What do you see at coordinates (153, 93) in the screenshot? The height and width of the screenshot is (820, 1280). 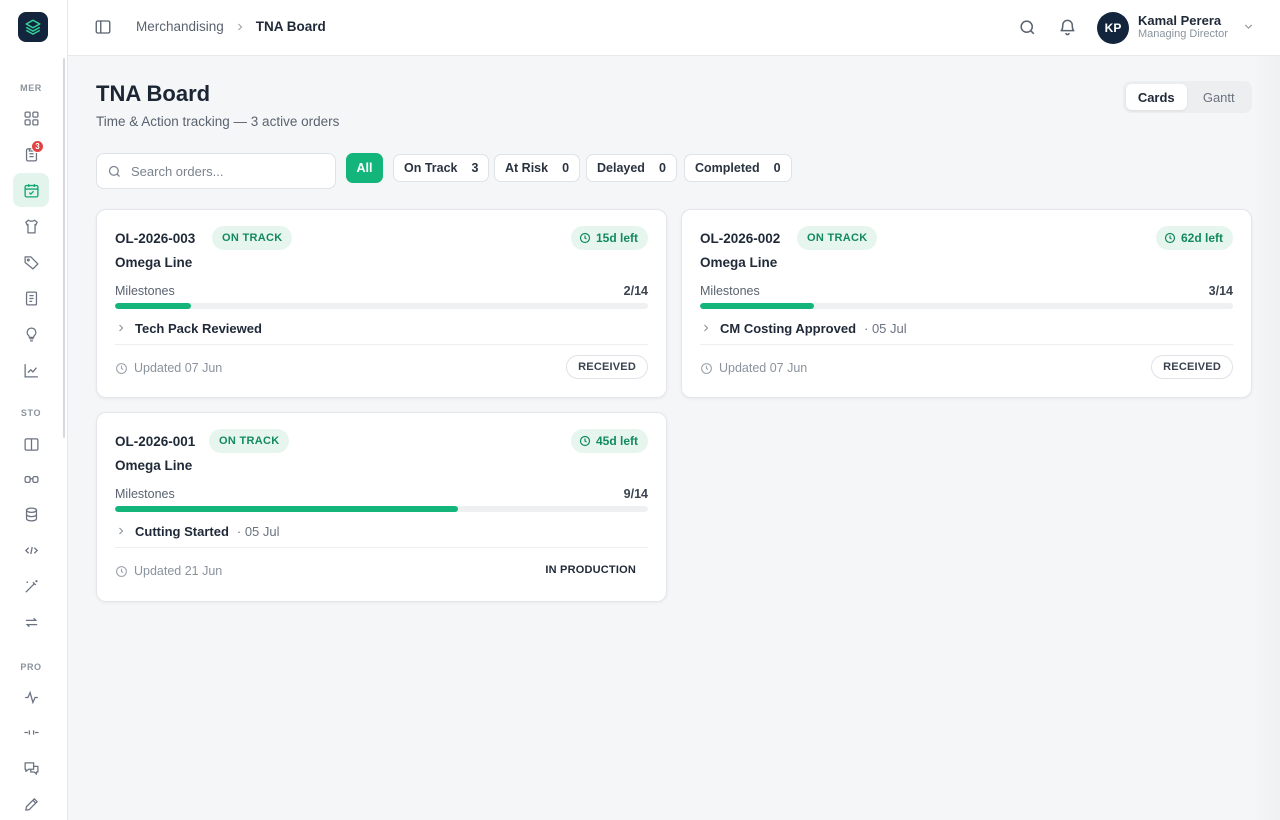 I see `page-title: TNA Board` at bounding box center [153, 93].